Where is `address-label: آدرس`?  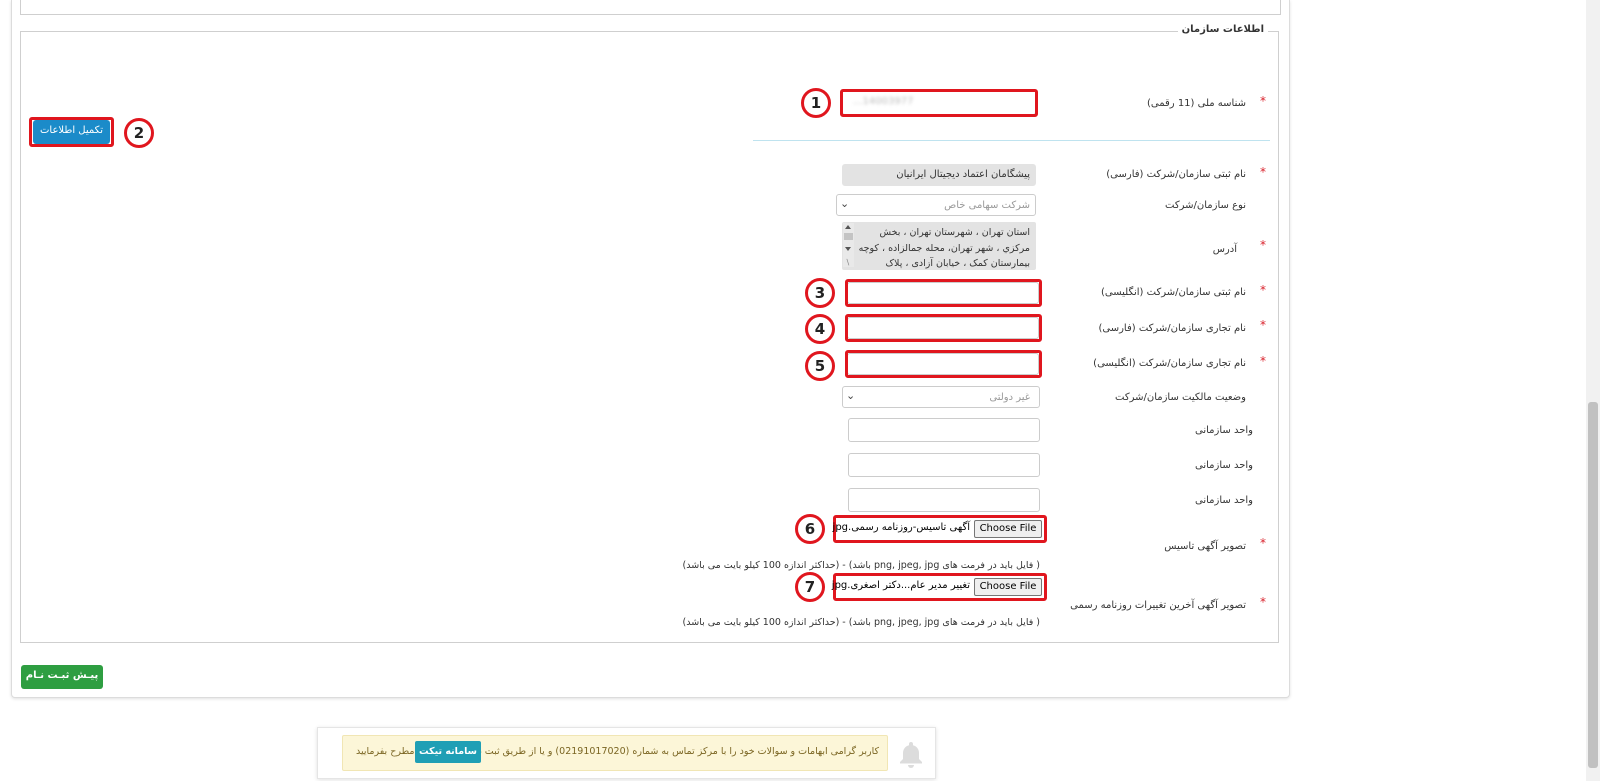
address-label: آدرس is located at coordinates (1224, 249).